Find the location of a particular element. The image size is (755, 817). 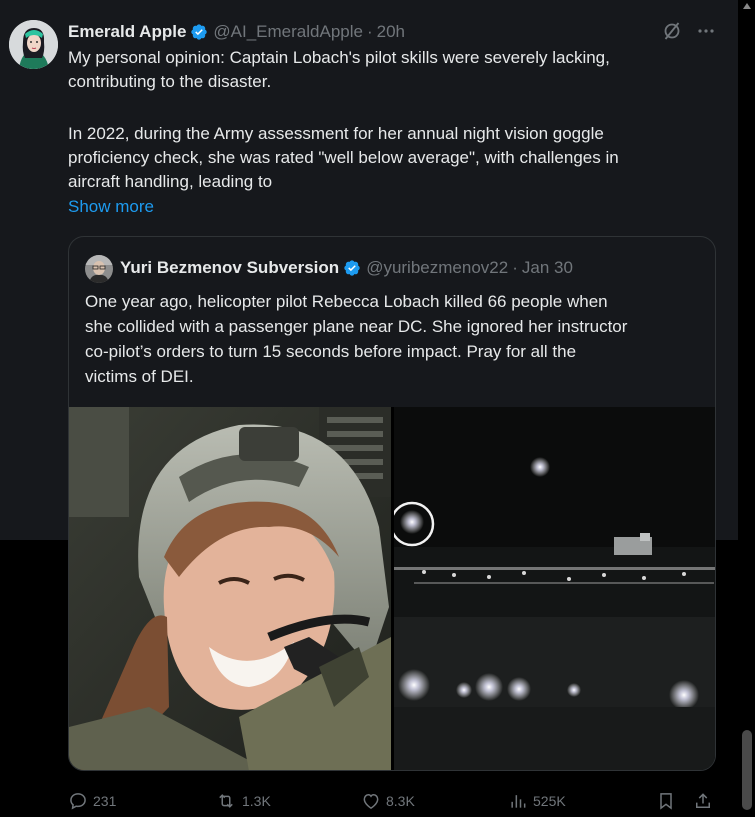

scrollbar is located at coordinates (746, 408).